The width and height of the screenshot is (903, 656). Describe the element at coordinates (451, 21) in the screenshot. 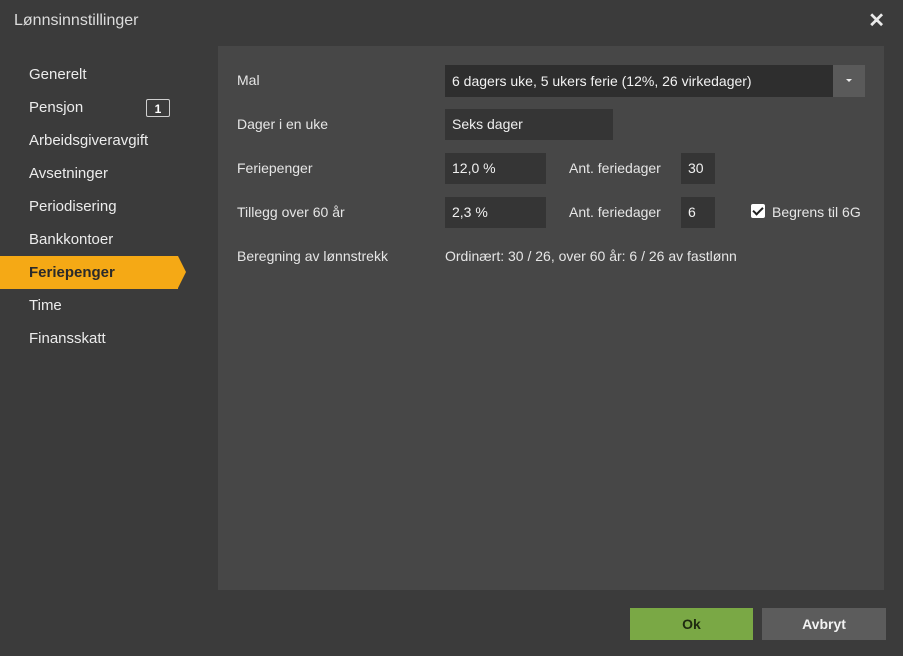

I see `title-bar: Lønnsinnstillinger ✕` at that location.